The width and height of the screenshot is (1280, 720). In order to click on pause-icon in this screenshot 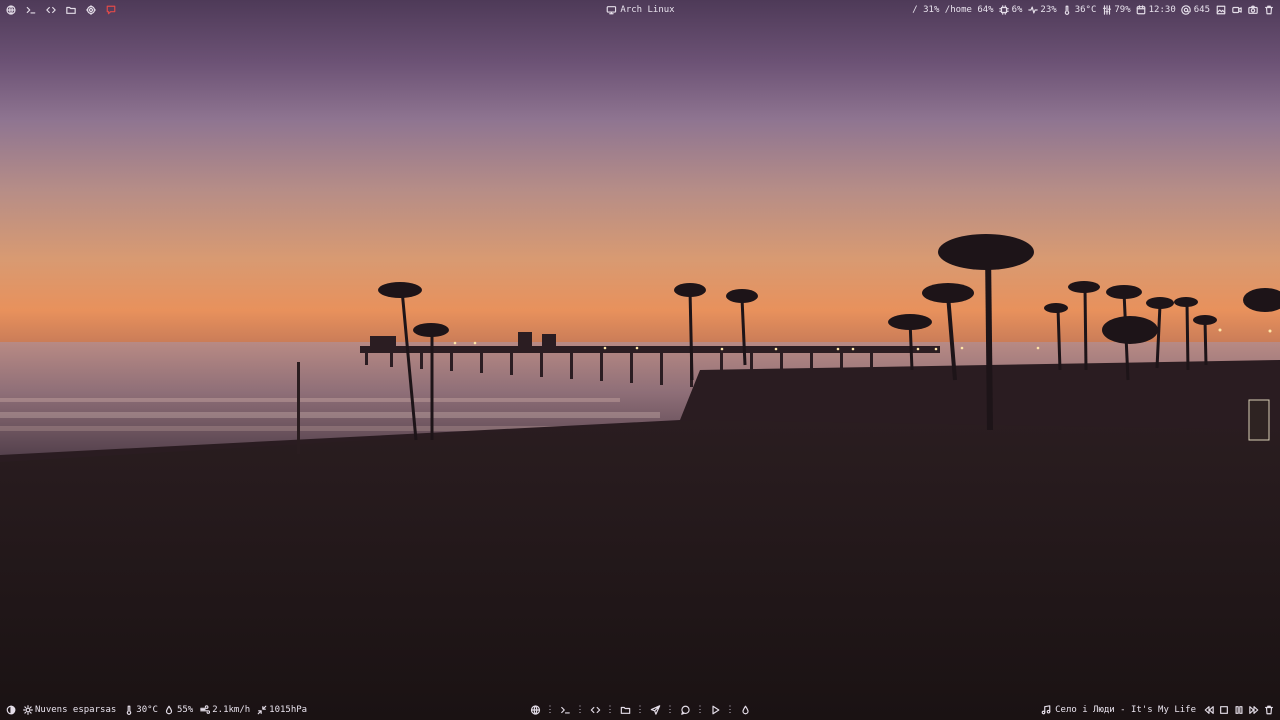, I will do `click(1238, 710)`.